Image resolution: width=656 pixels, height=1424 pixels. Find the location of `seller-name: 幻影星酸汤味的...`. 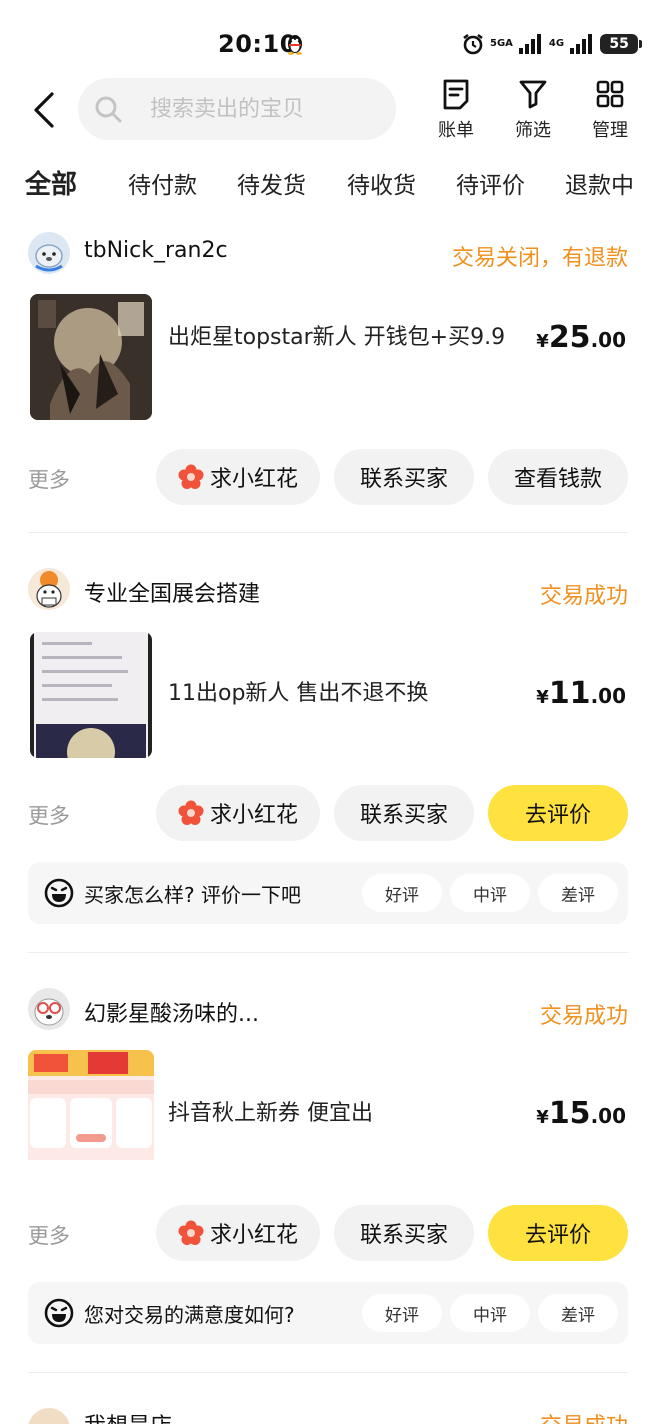

seller-name: 幻影星酸汤味的... is located at coordinates (171, 1012).